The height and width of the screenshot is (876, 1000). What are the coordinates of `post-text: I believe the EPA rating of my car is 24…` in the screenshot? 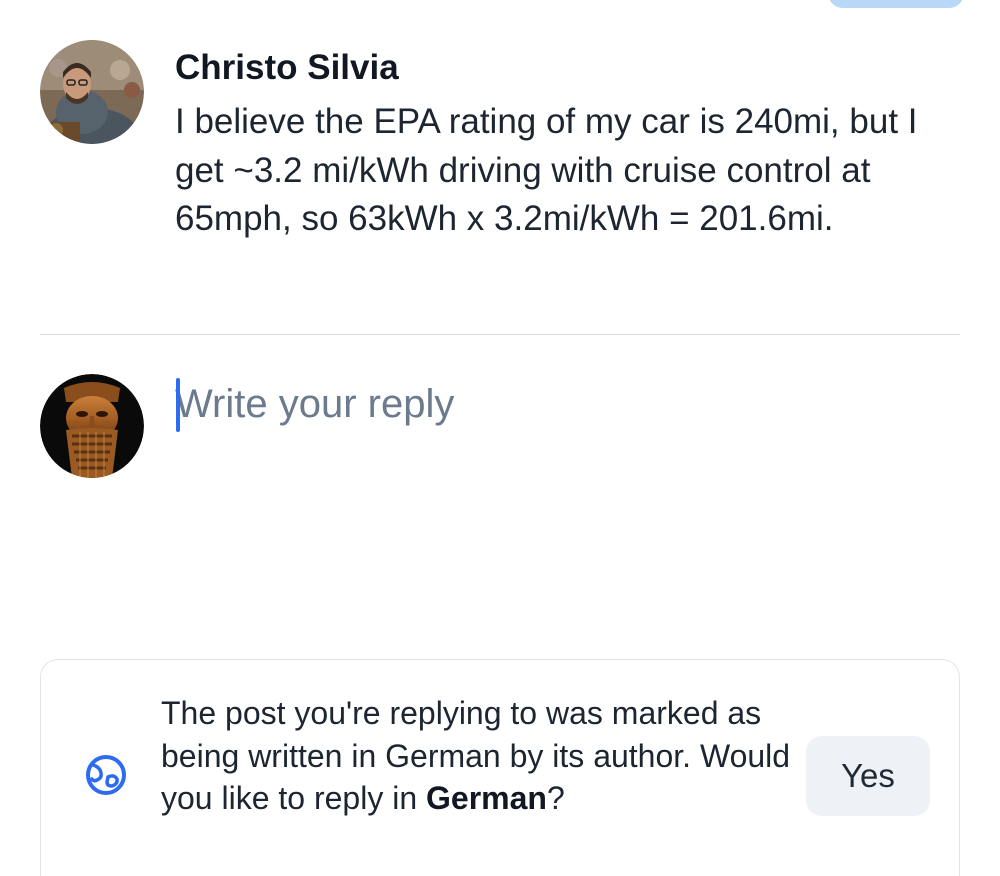 It's located at (546, 170).